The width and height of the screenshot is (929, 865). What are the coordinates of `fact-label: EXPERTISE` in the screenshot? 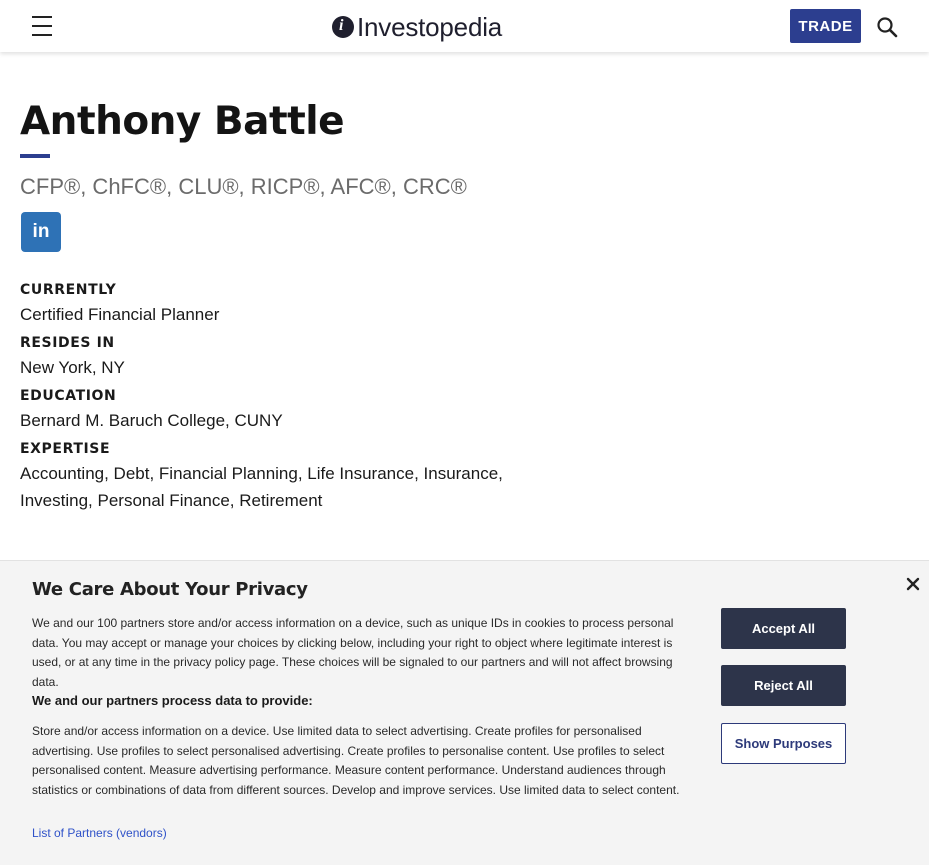 It's located at (65, 449).